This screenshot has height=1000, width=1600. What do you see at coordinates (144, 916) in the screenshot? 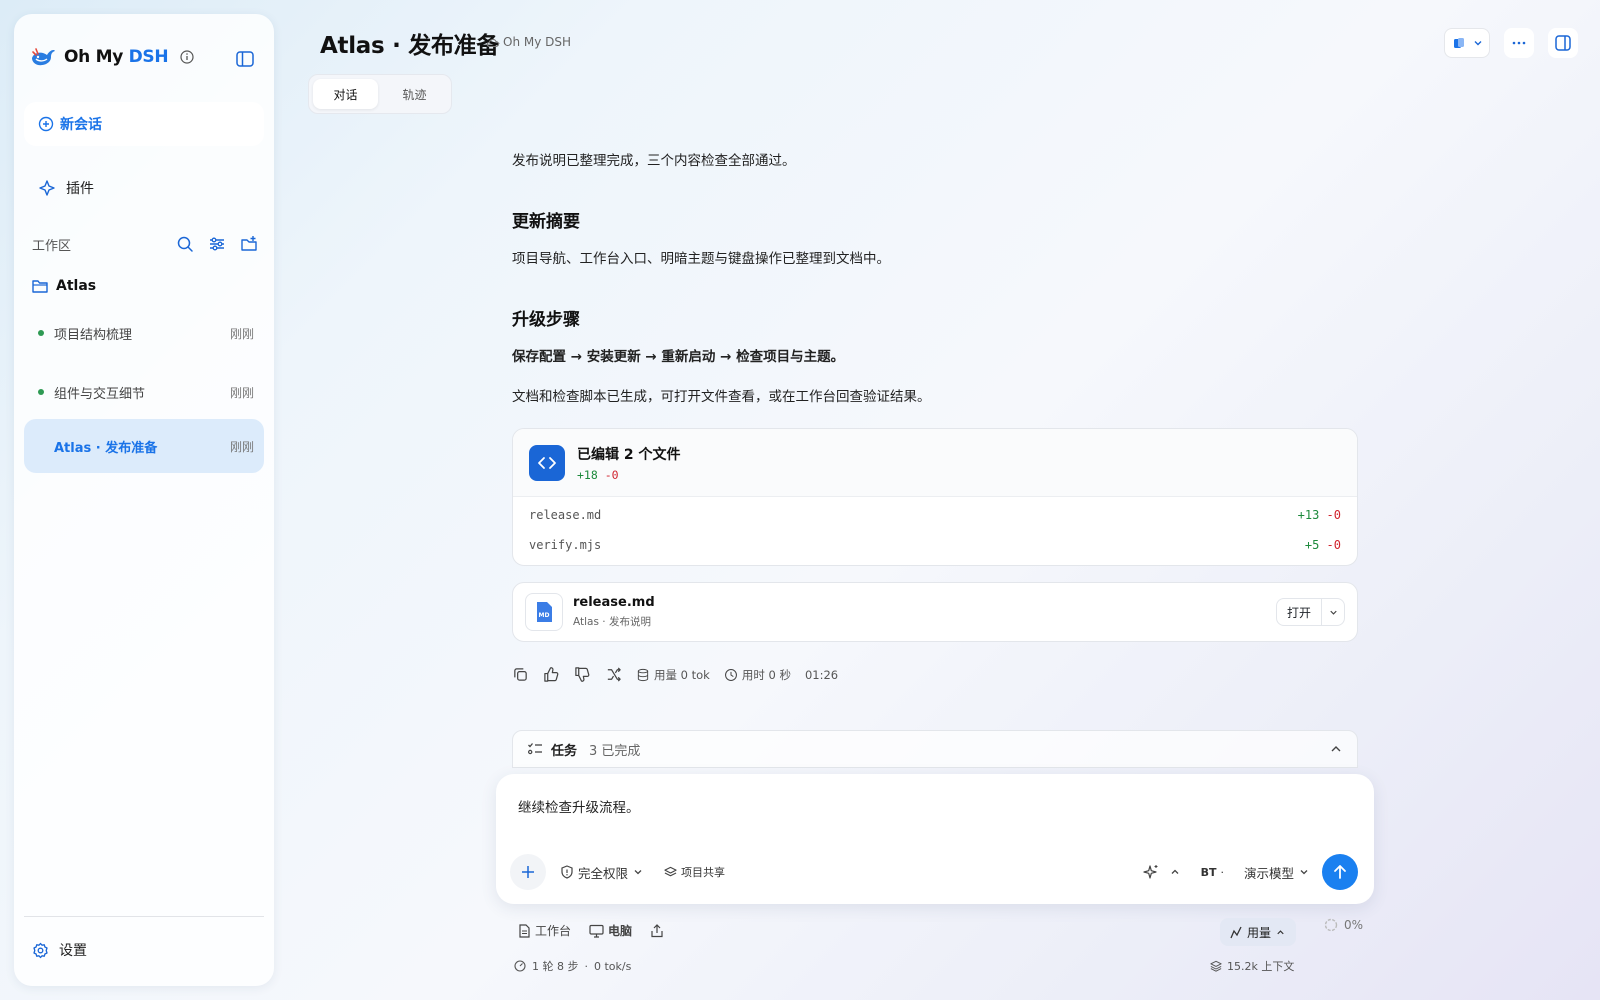
I see `divider` at bounding box center [144, 916].